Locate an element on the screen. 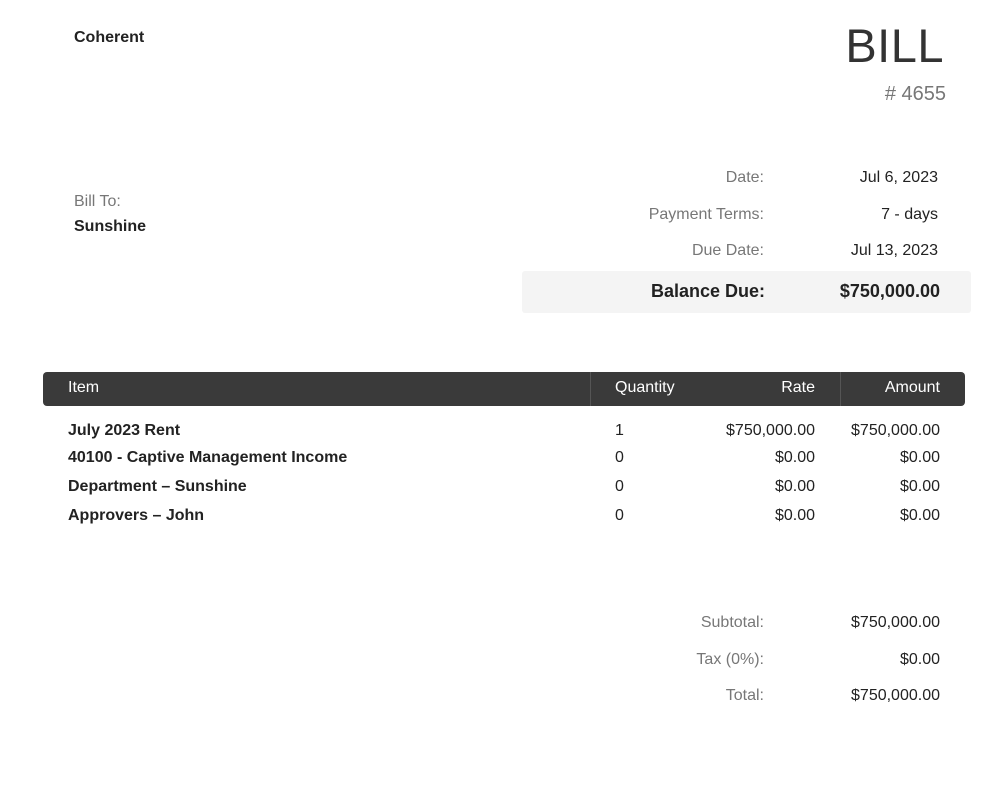 The image size is (1004, 810). tax-row: Tax (0%): $0.00 is located at coordinates (730, 662).